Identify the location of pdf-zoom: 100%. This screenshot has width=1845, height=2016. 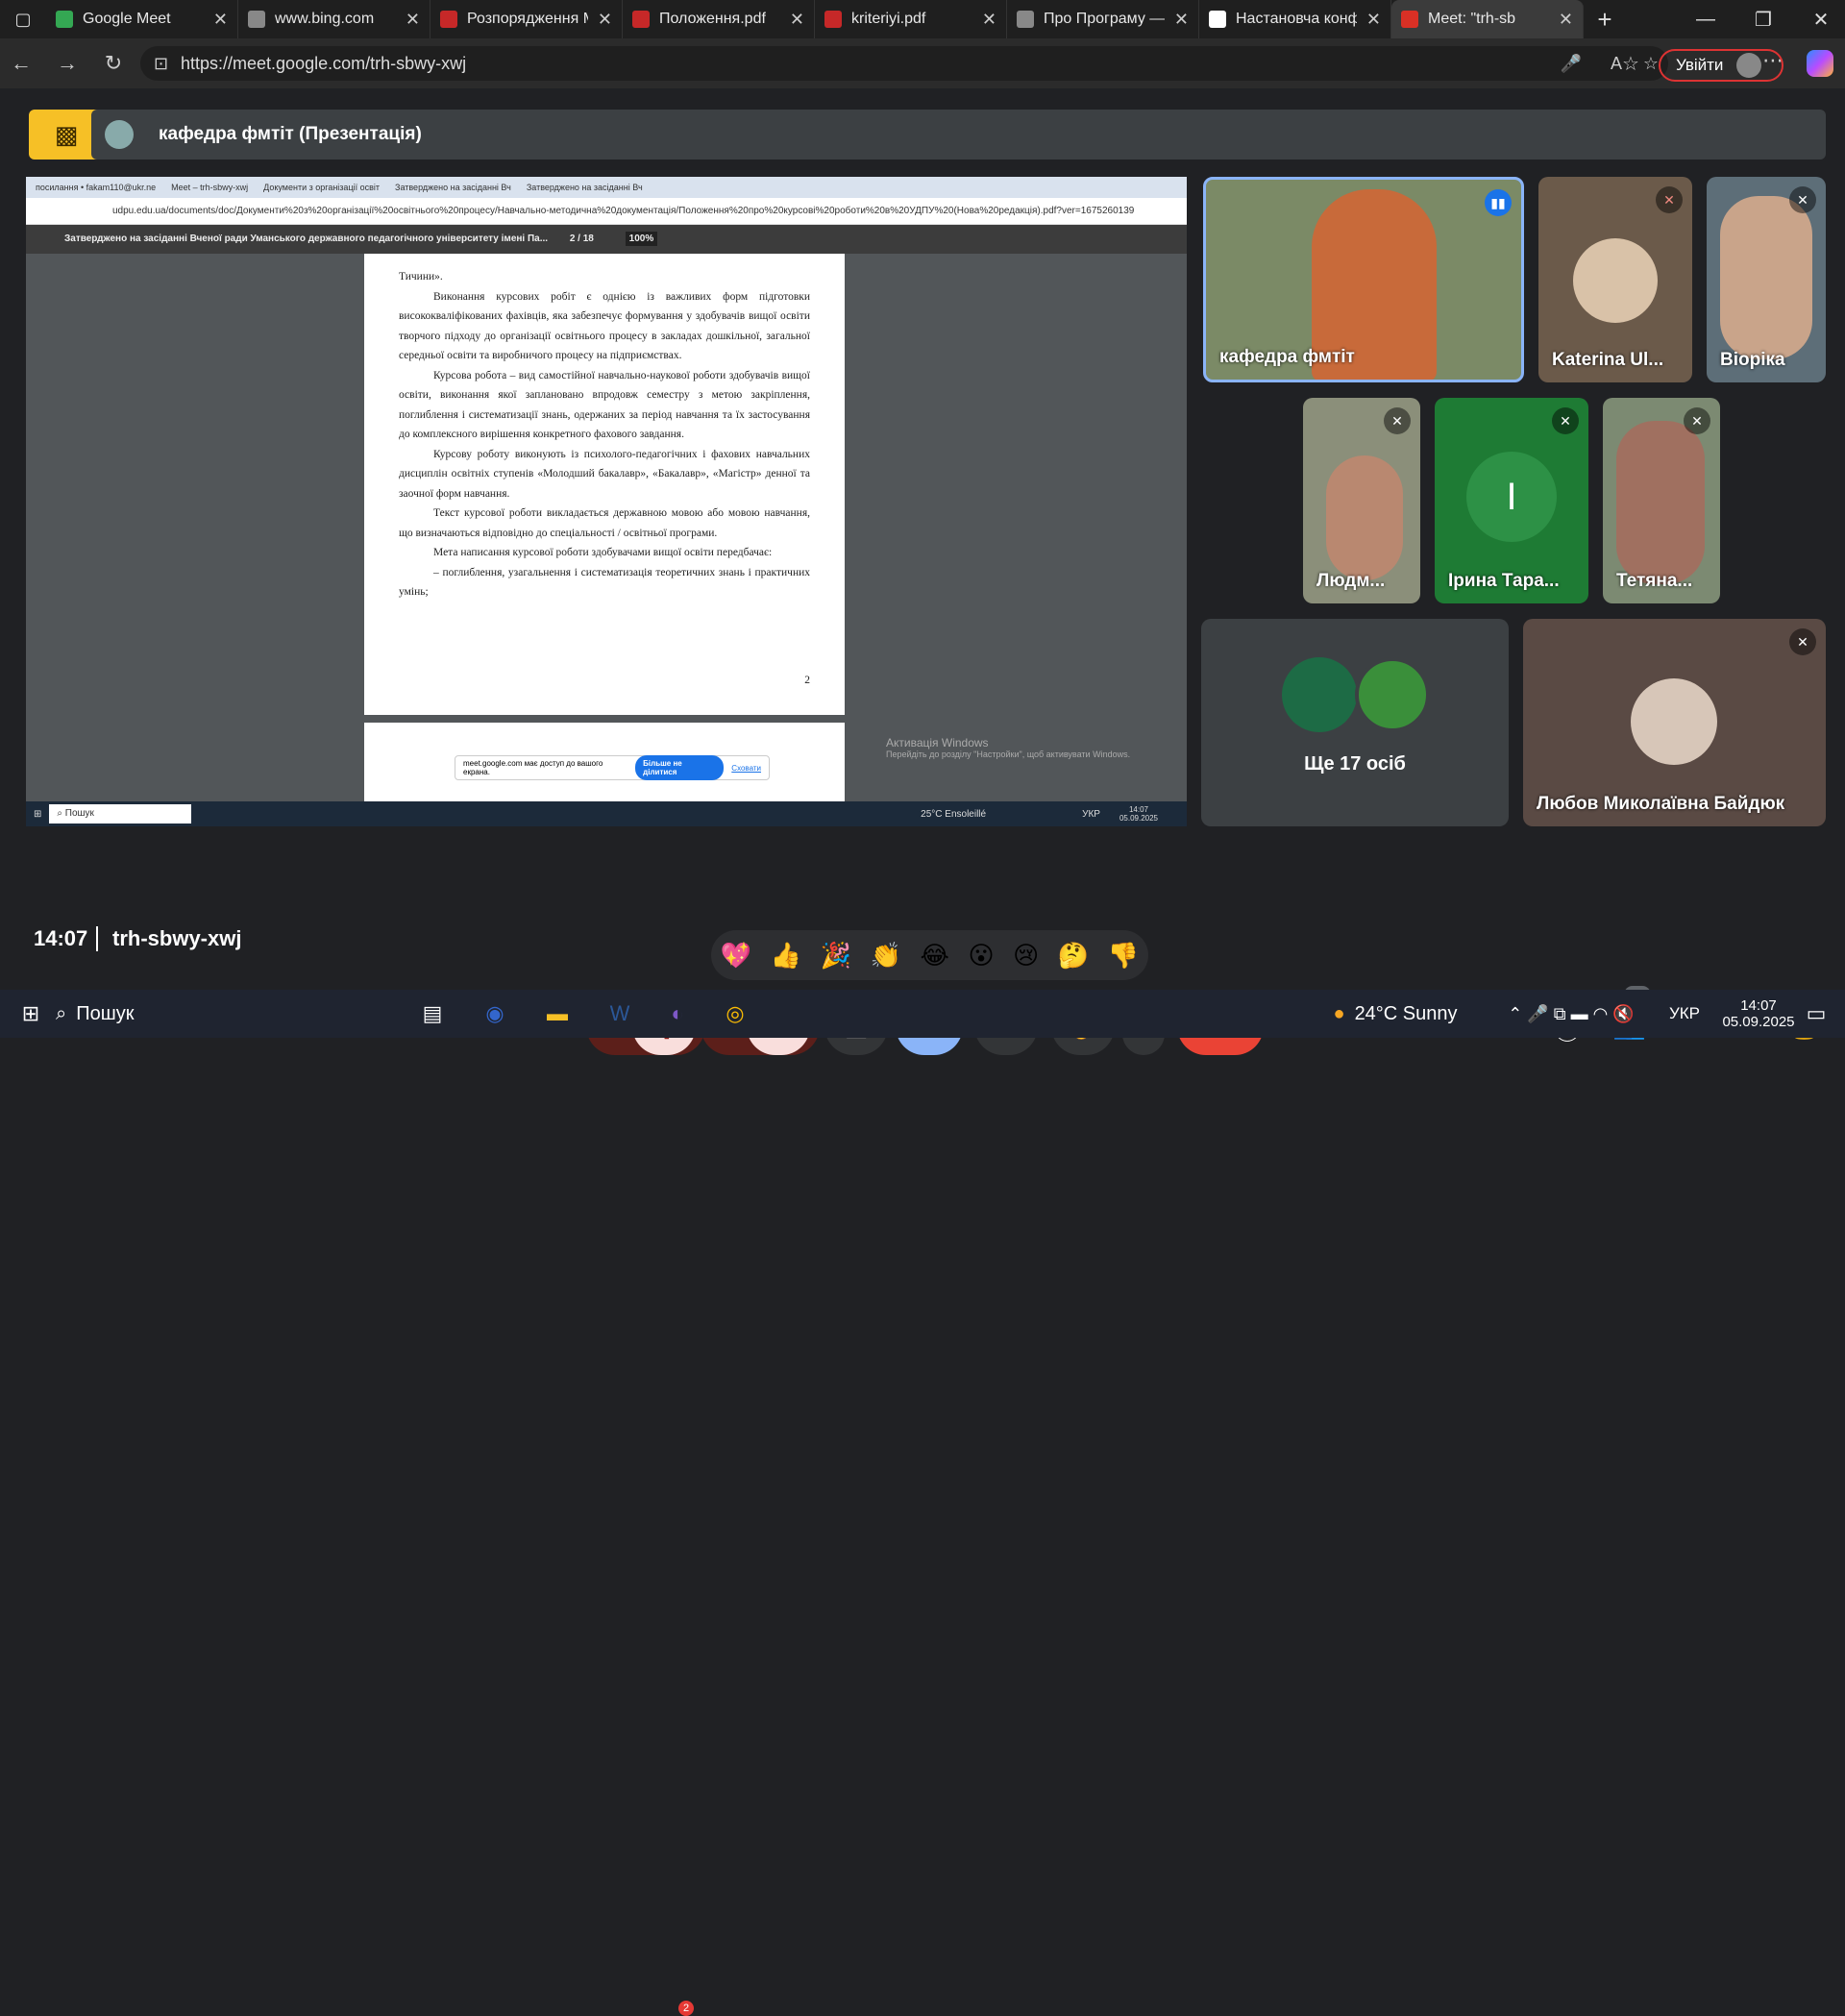
(641, 239).